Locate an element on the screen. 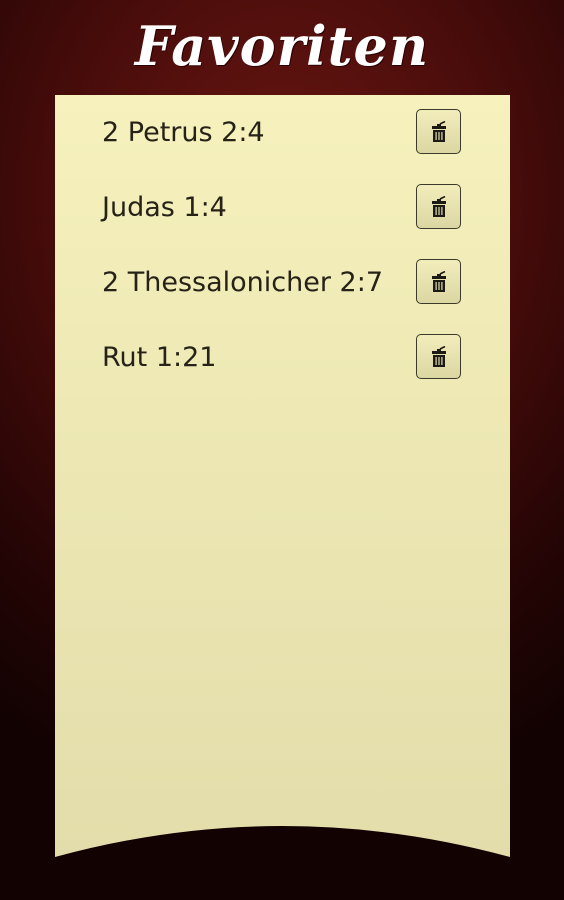 The image size is (564, 900). favorite-label: 2 Petrus 2:4 is located at coordinates (183, 132).